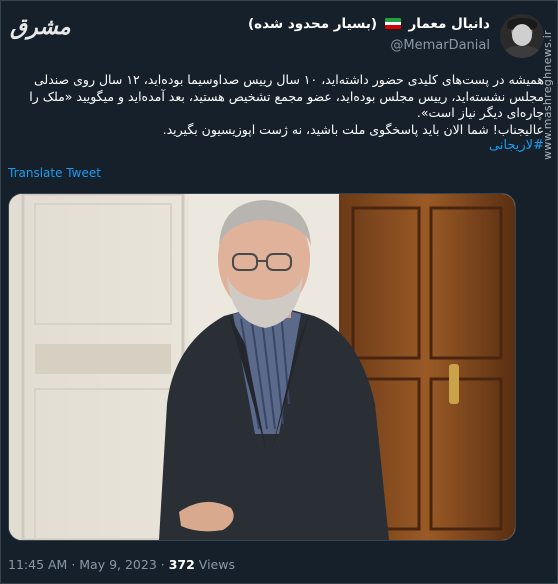 This screenshot has height=584, width=558. I want to click on avatar-icon, so click(522, 36).